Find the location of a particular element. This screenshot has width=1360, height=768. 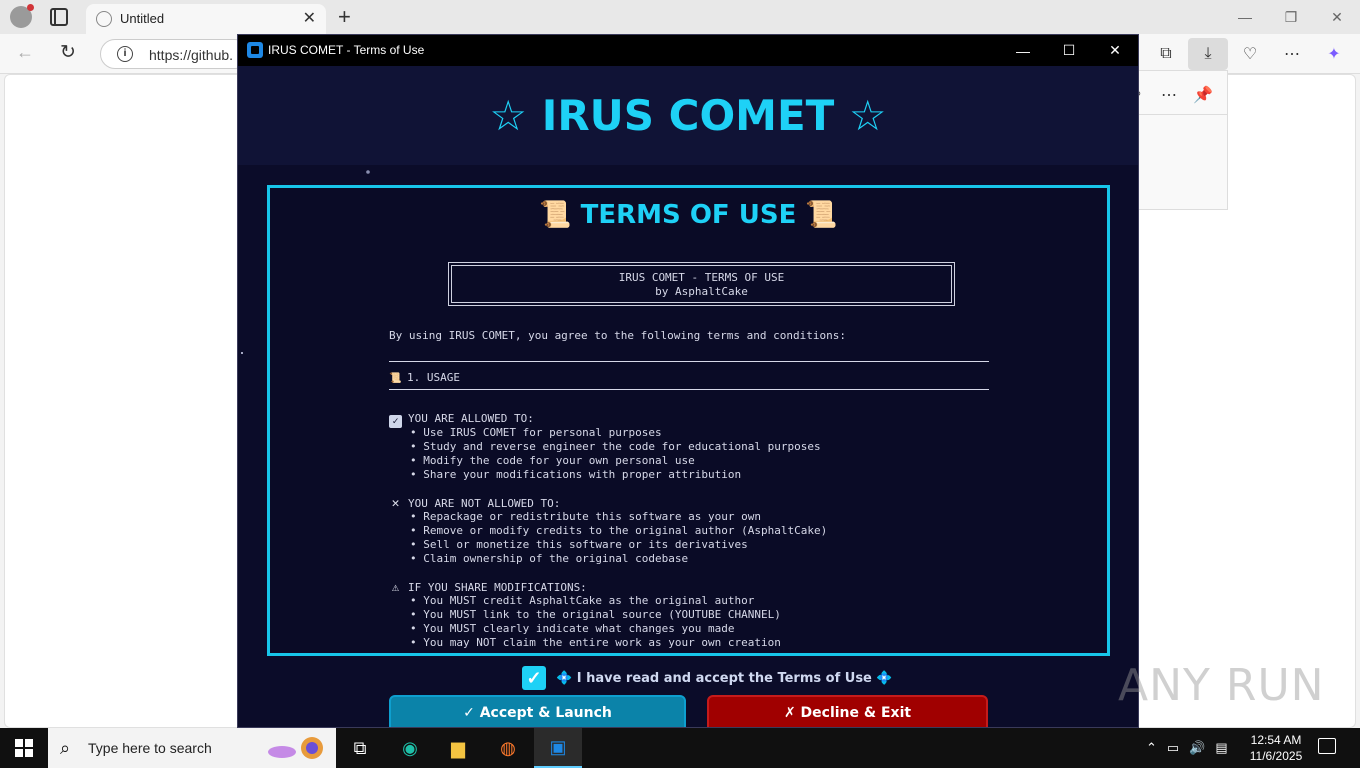

app-close-icon: ✕ is located at coordinates (1115, 50).